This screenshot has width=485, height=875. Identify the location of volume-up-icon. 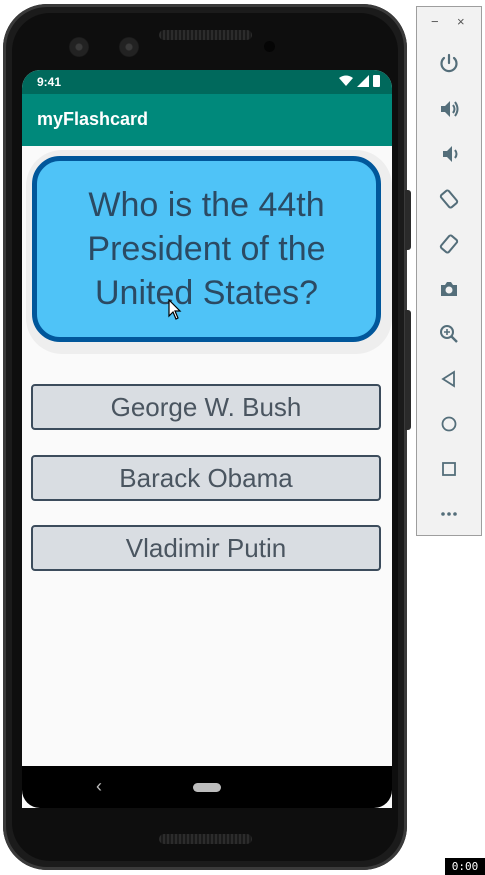
(450, 109).